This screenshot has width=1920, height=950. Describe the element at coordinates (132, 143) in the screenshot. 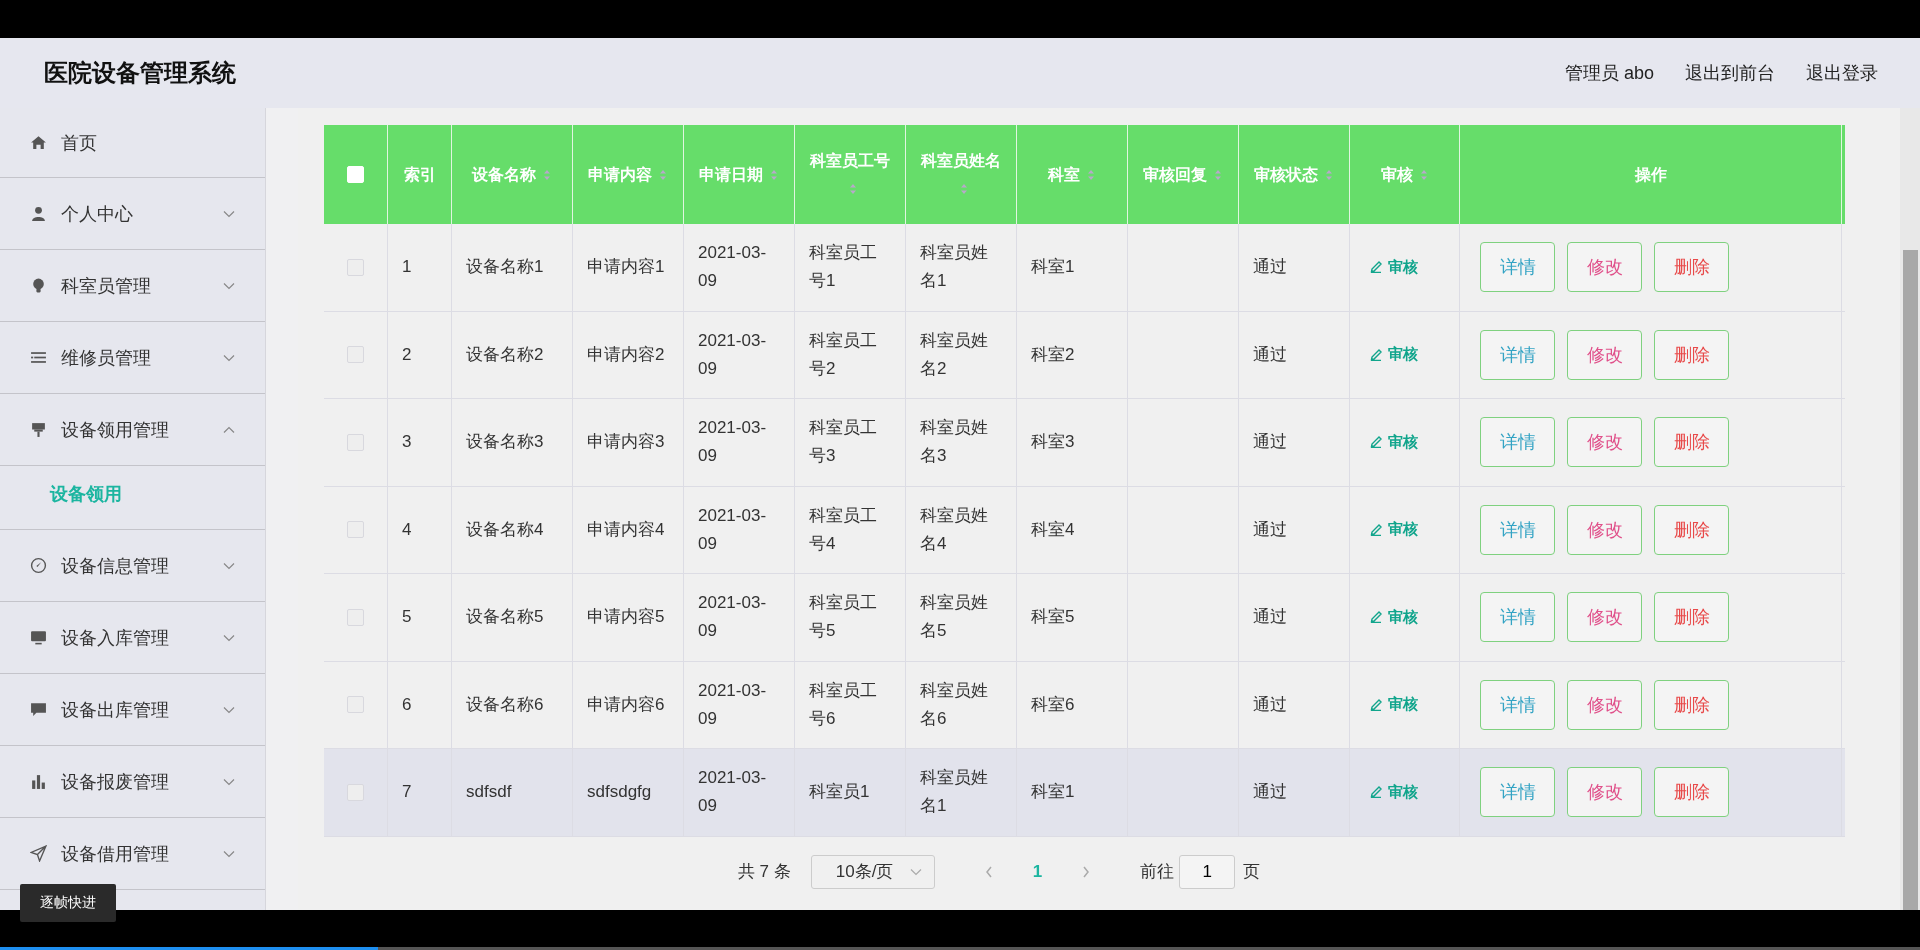

I see `sidebar-item: 首页` at that location.